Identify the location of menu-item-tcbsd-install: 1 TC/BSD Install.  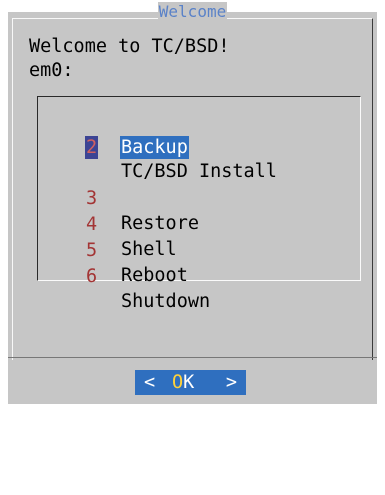
(157, 145).